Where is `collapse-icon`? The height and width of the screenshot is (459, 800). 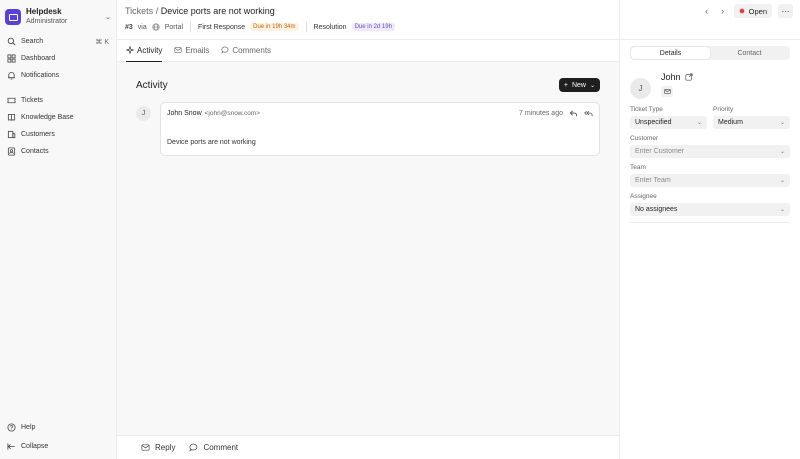 collapse-icon is located at coordinates (11, 446).